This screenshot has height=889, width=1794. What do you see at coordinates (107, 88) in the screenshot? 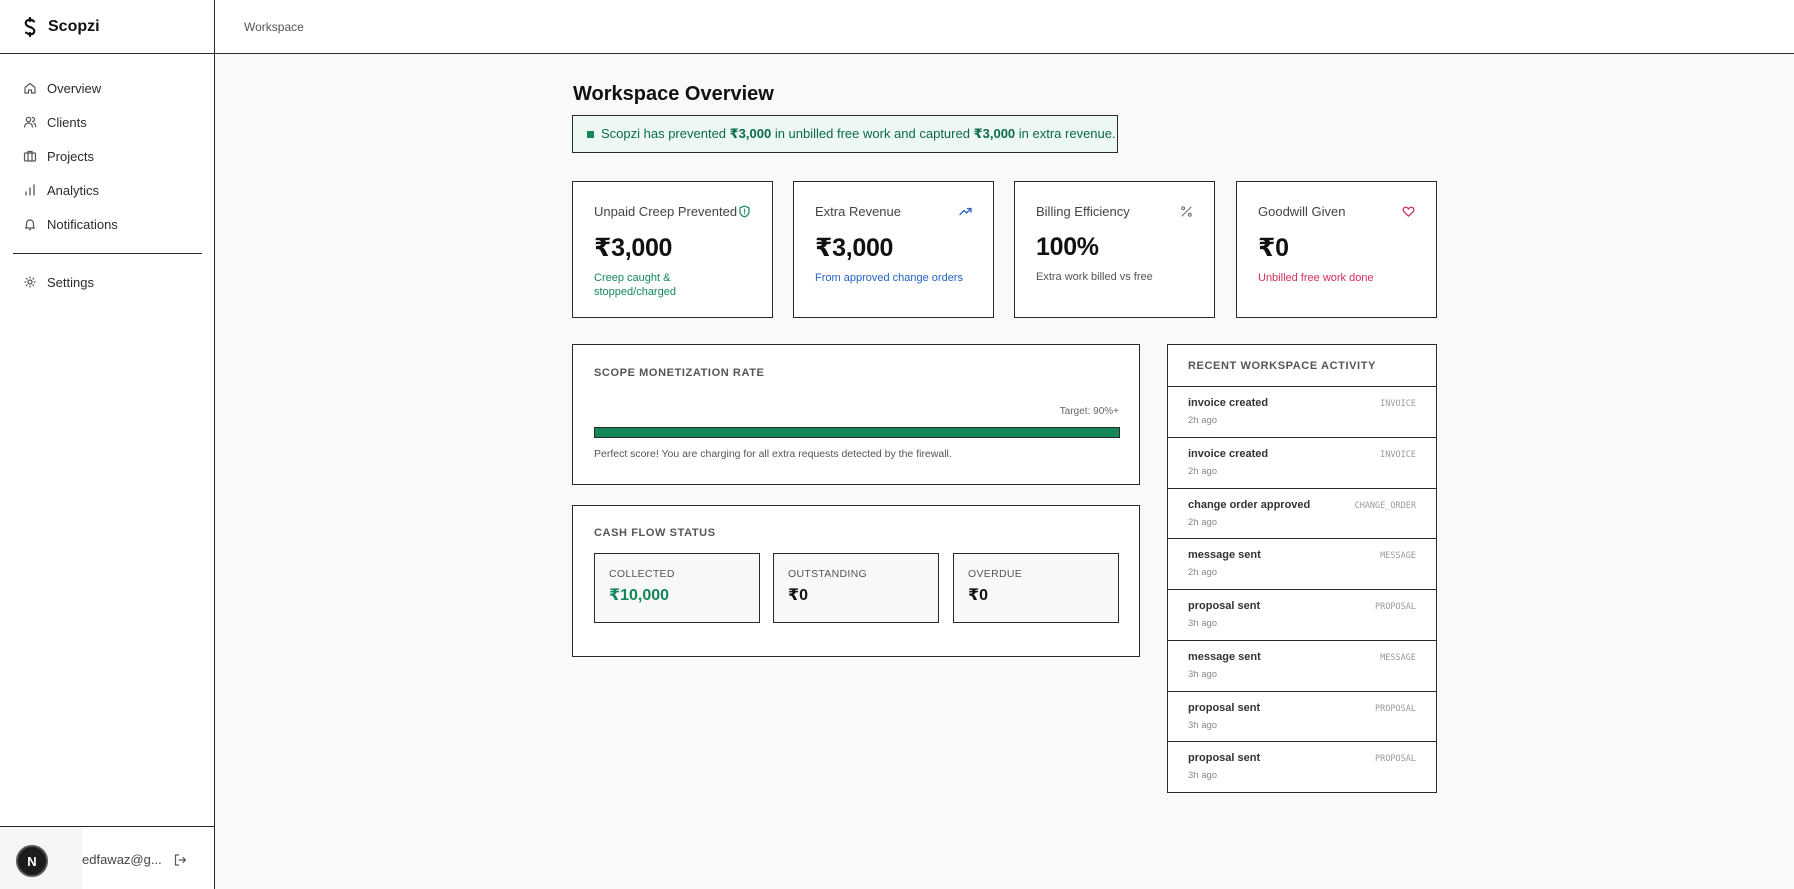
I see `sidebar-item-overview: Overview` at bounding box center [107, 88].